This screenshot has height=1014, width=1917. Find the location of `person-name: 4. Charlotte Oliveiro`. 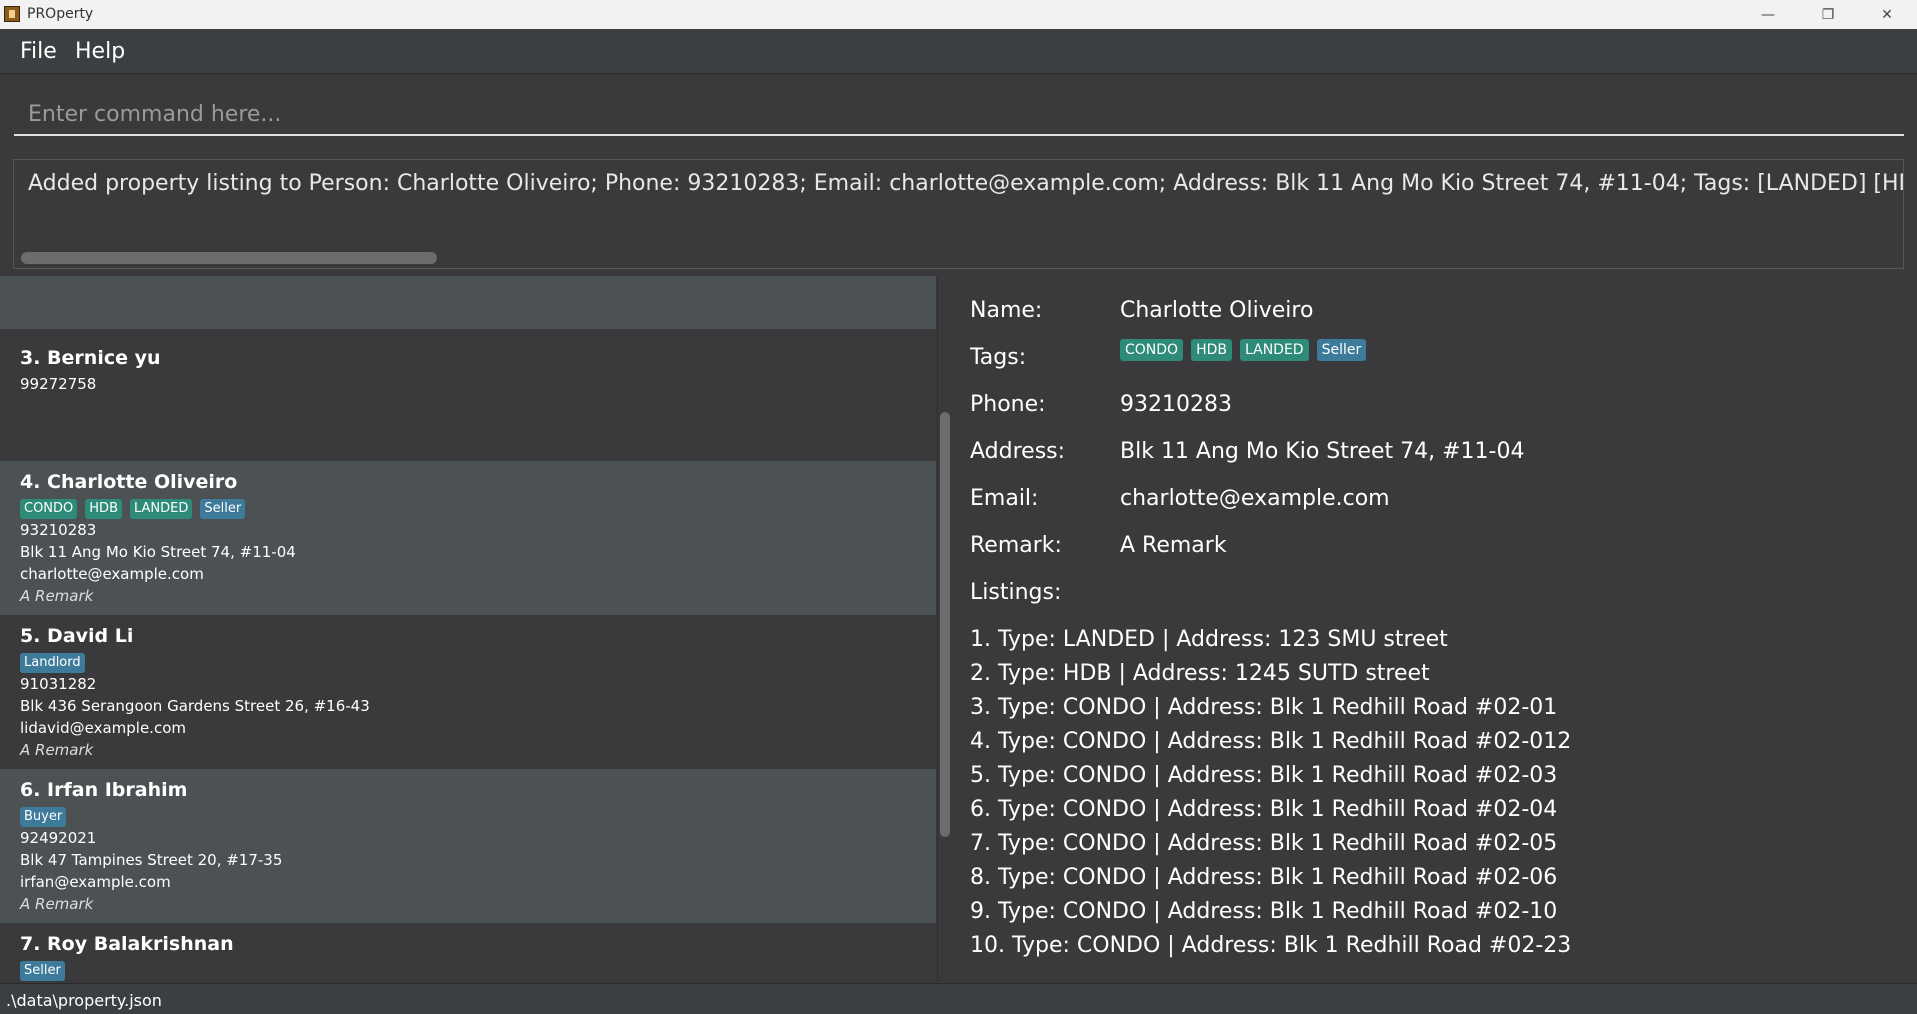

person-name: 4. Charlotte Oliveiro is located at coordinates (129, 482).